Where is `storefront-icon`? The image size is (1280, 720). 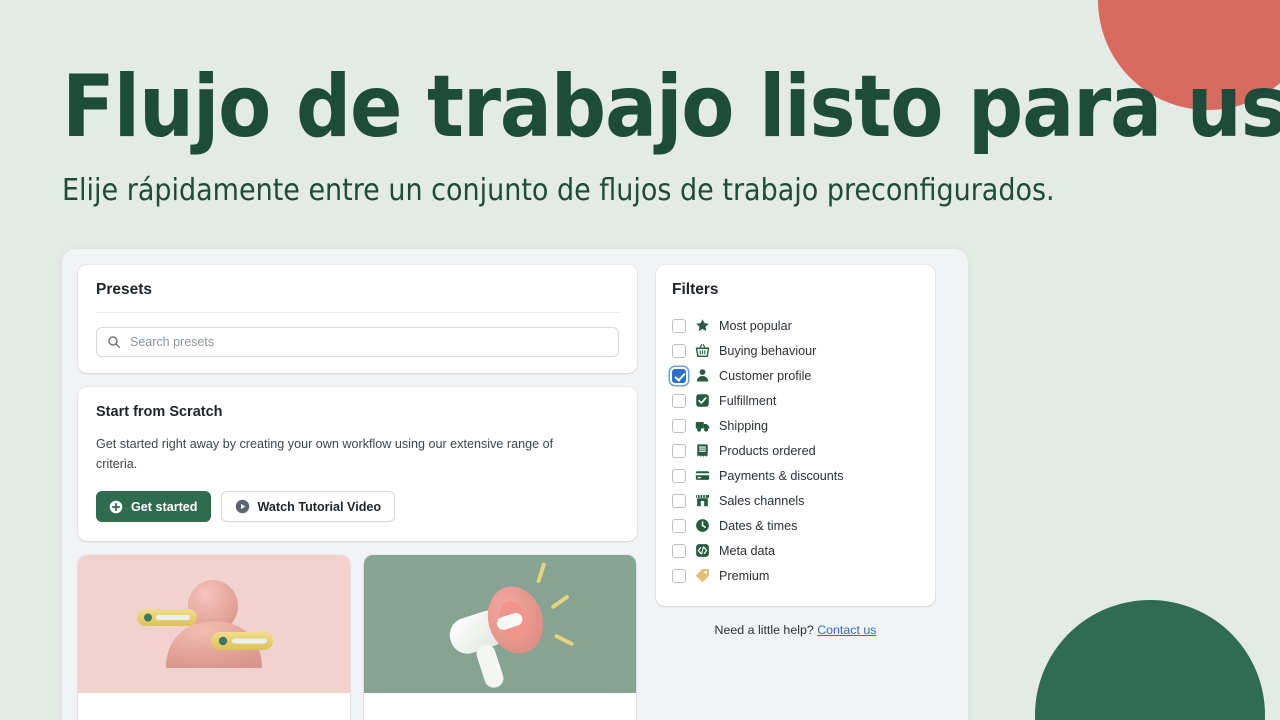
storefront-icon is located at coordinates (702, 500).